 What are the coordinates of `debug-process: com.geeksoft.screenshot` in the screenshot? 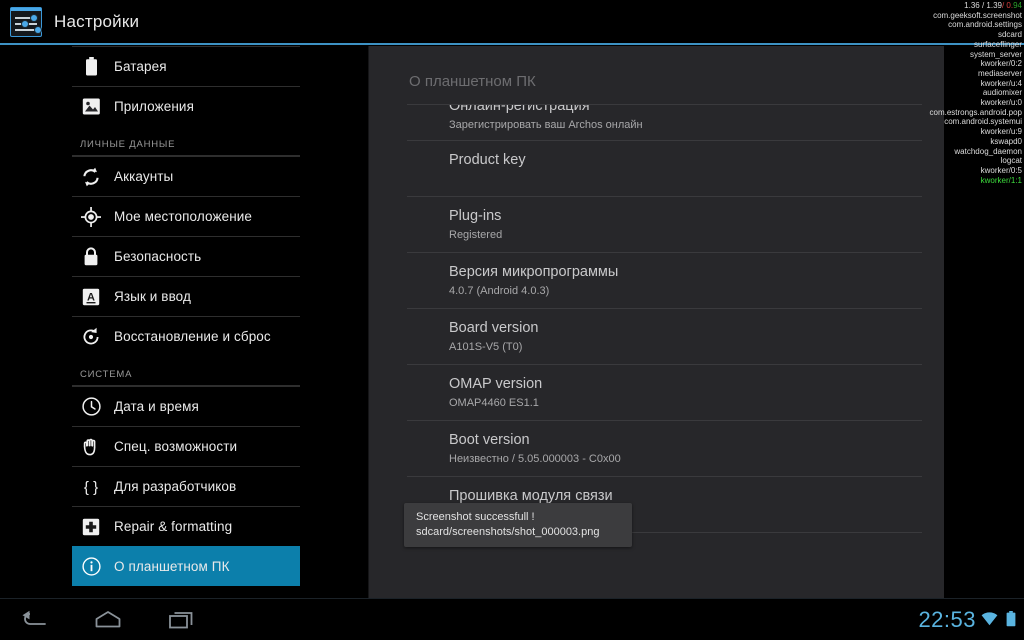 It's located at (977, 15).